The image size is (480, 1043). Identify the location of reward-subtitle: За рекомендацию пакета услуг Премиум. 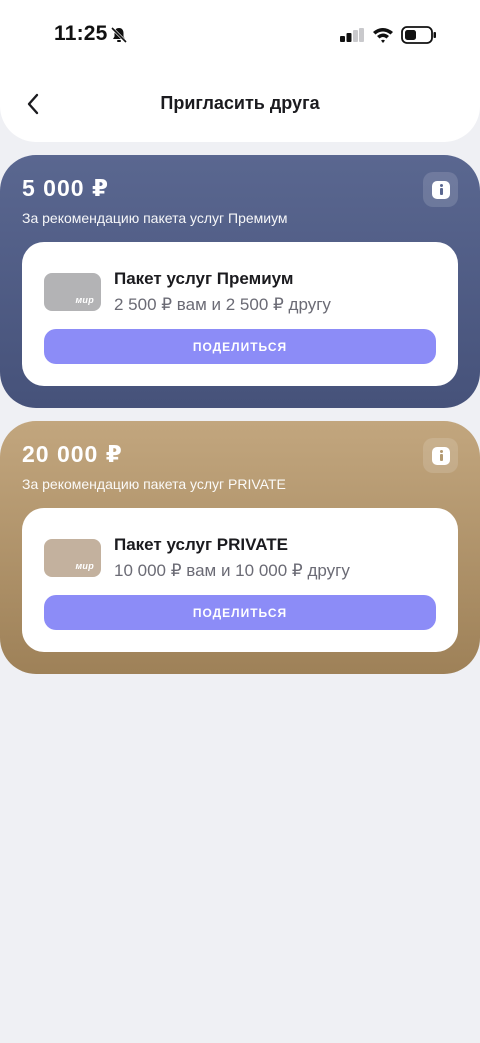
(155, 218).